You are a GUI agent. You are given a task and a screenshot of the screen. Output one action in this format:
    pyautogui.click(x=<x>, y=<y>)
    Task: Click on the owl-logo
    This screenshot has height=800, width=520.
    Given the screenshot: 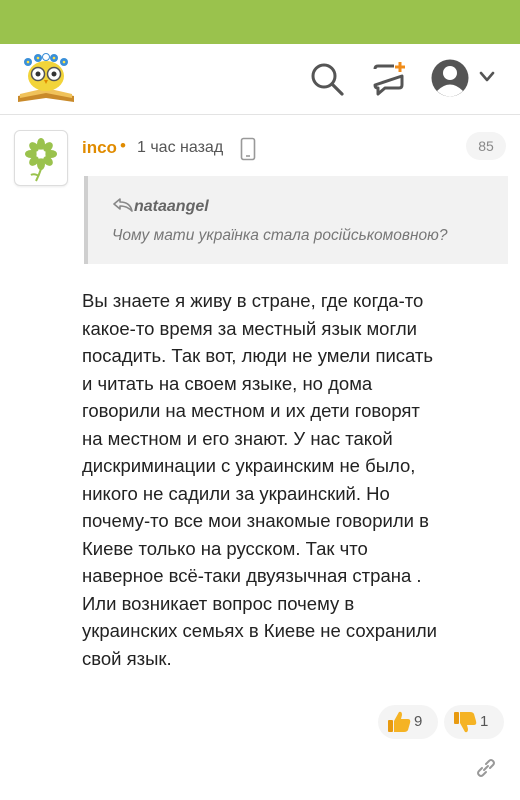 What is the action you would take?
    pyautogui.click(x=46, y=79)
    